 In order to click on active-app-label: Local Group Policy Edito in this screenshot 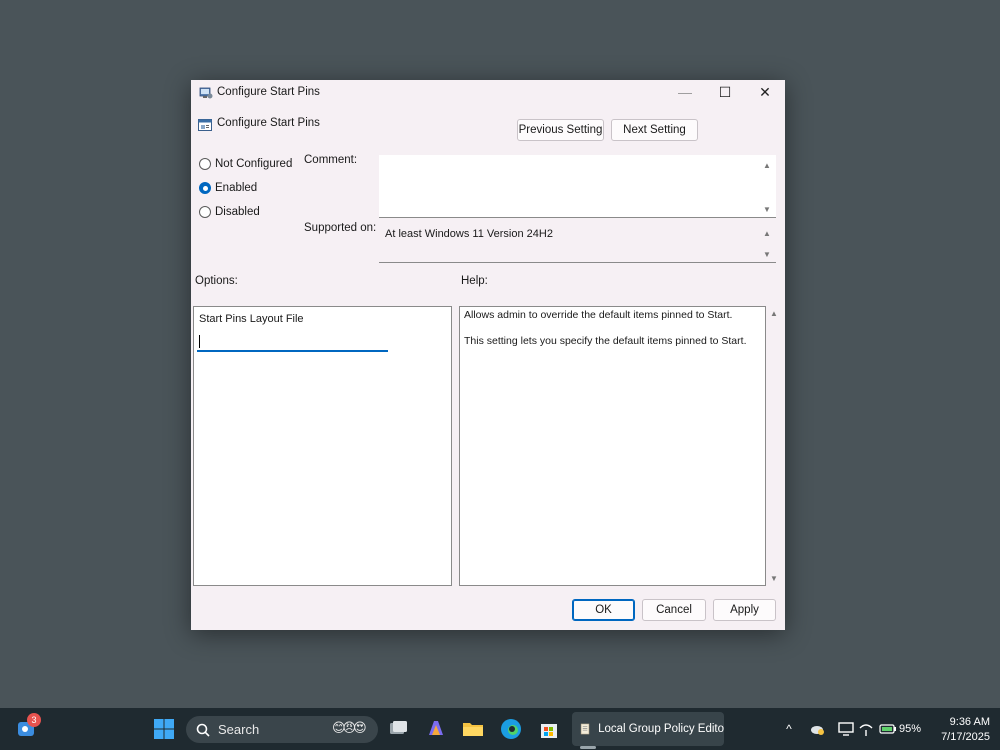, I will do `click(661, 729)`.